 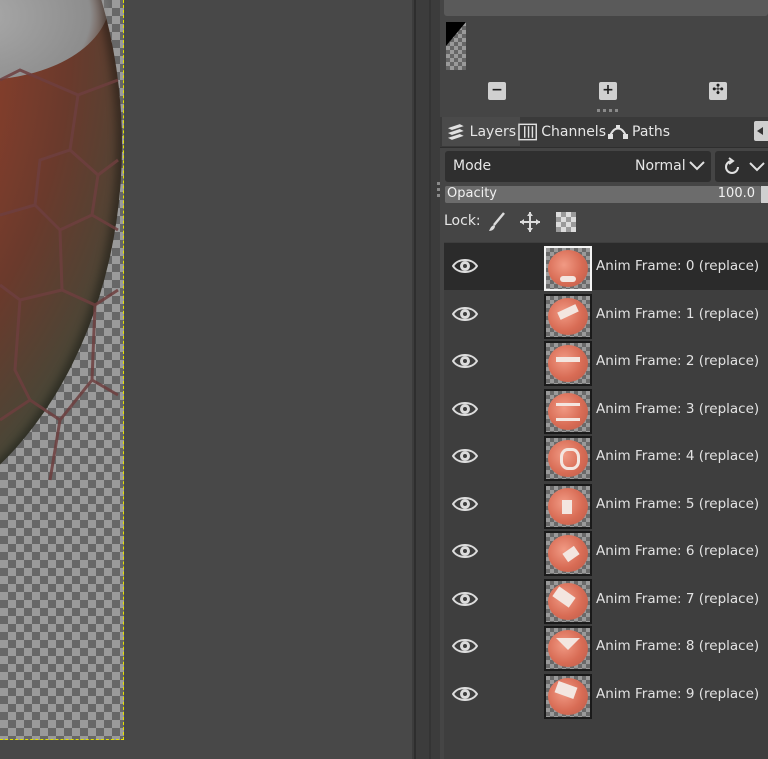 I want to click on alpha-checker-icon, so click(x=566, y=222).